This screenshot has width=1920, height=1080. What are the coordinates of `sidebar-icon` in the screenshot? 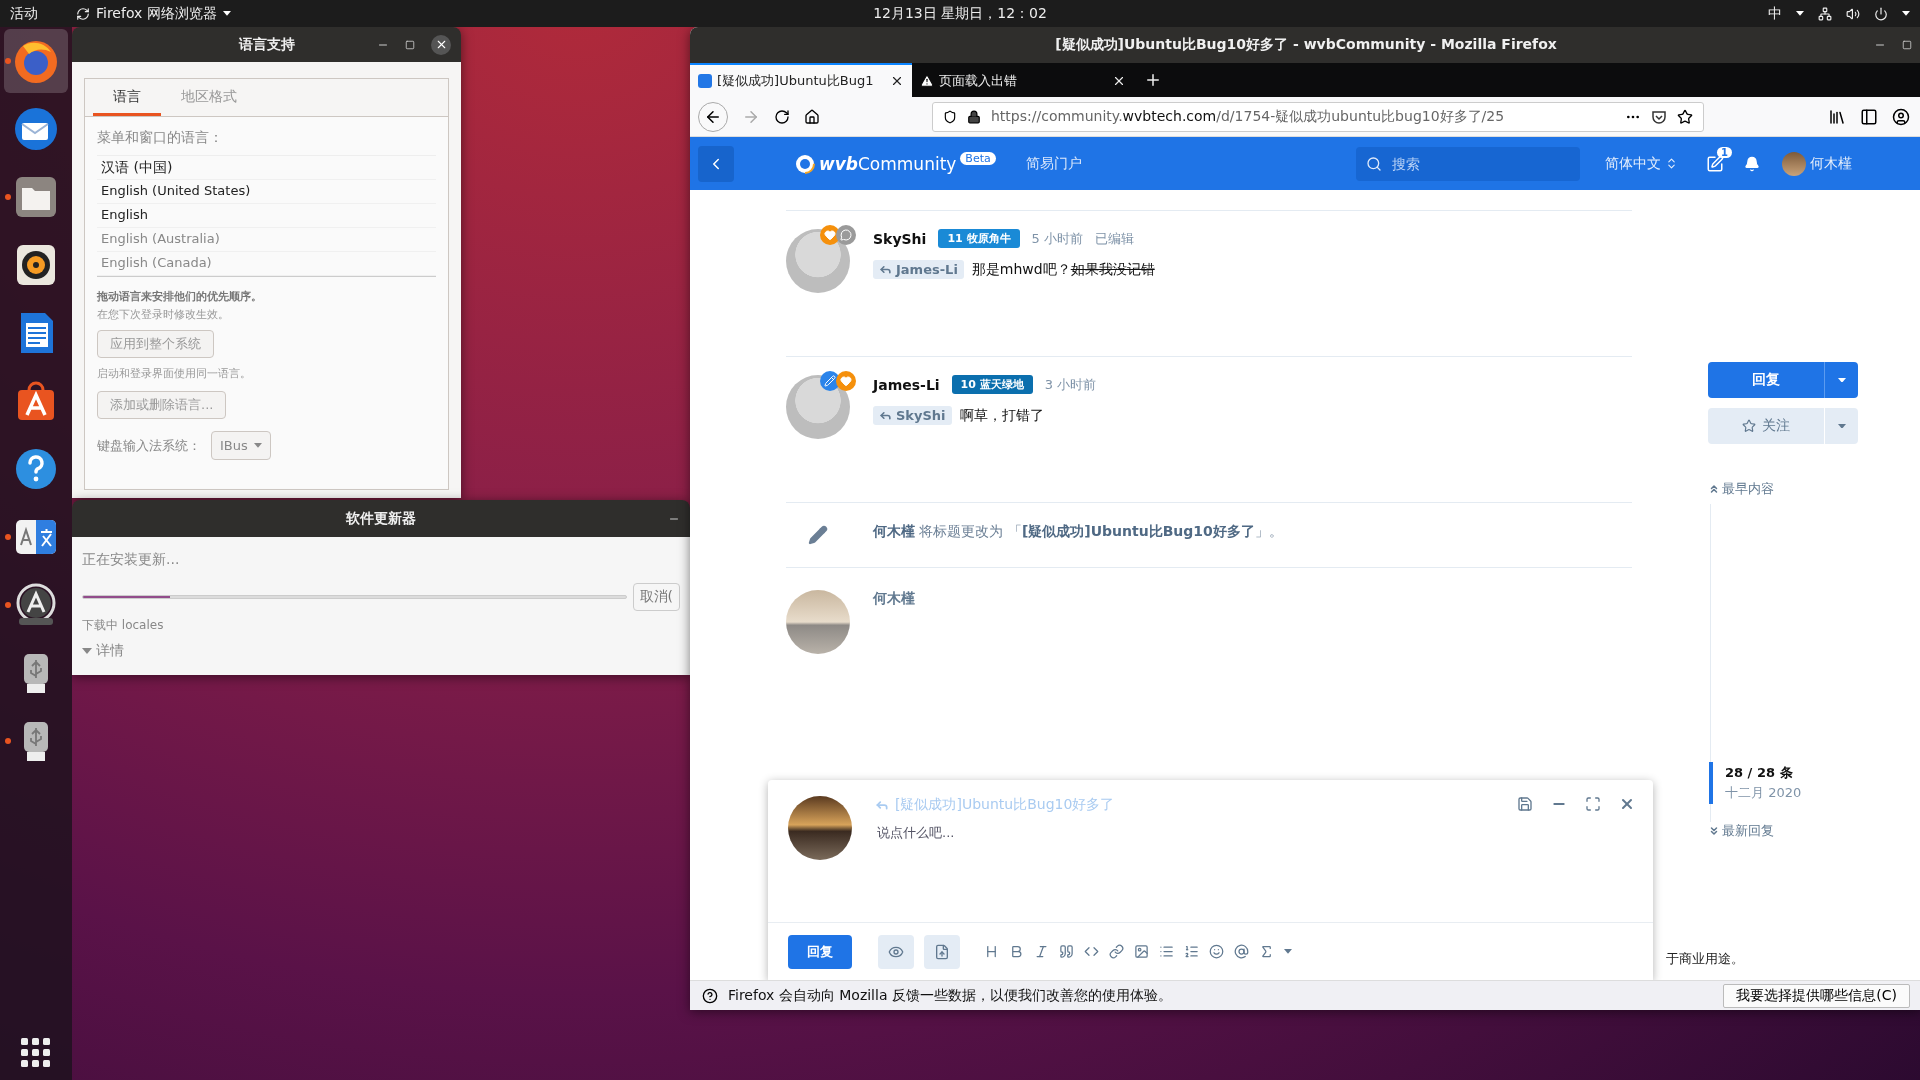 It's located at (1869, 116).